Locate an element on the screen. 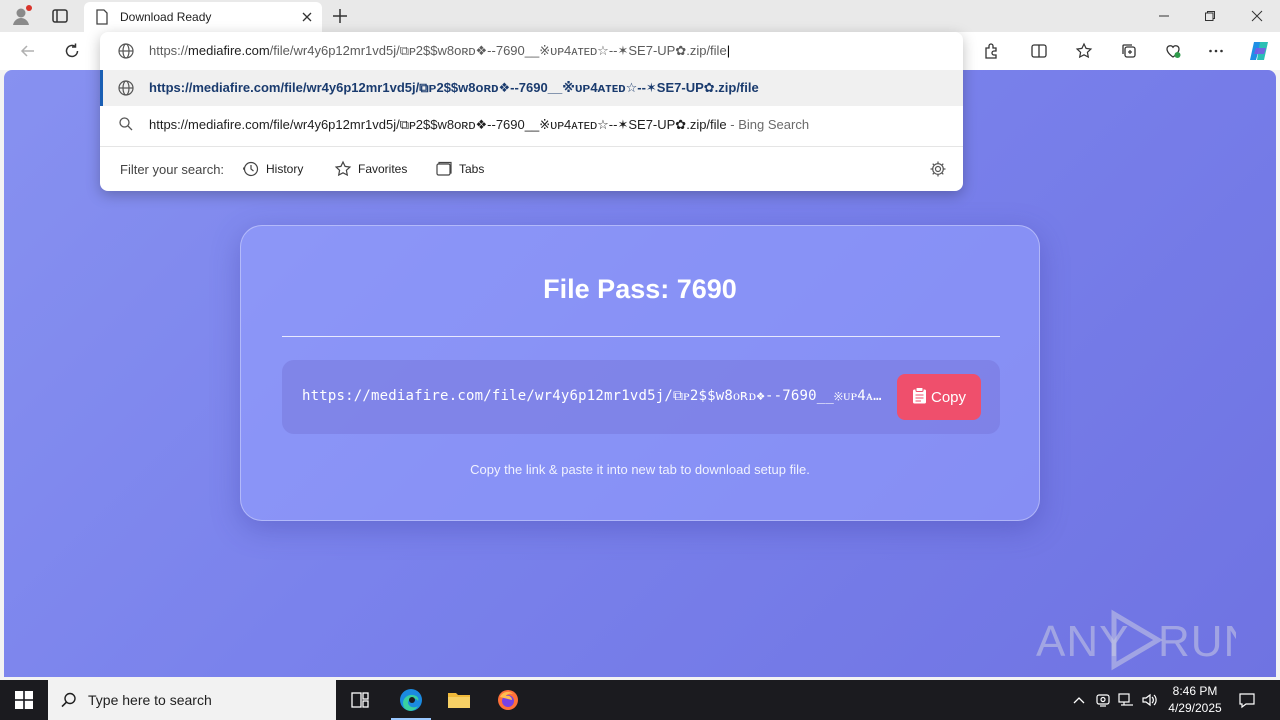 Image resolution: width=1280 pixels, height=720 pixels. file-explorer-icon is located at coordinates (459, 700).